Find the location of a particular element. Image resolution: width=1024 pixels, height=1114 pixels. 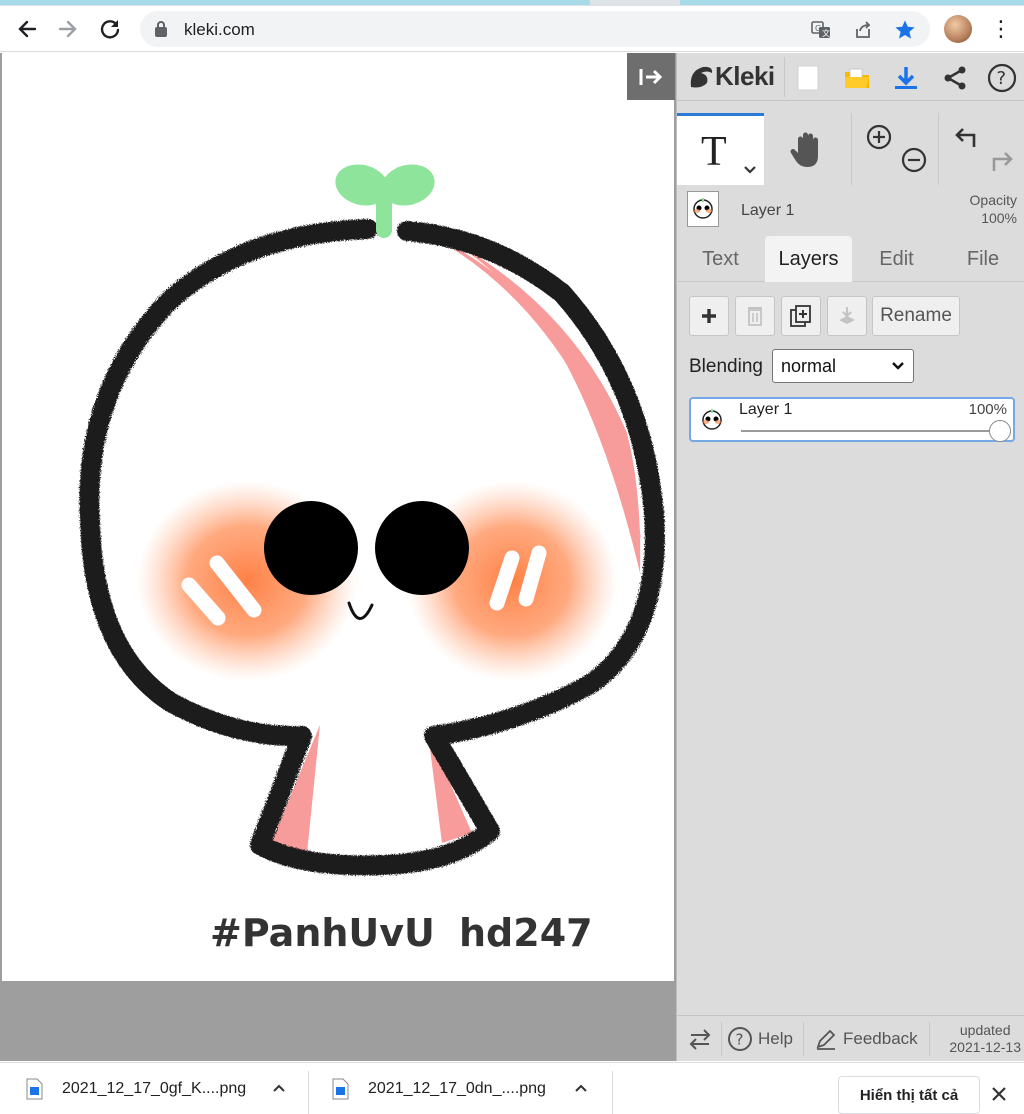

text-tool: T is located at coordinates (720, 149).